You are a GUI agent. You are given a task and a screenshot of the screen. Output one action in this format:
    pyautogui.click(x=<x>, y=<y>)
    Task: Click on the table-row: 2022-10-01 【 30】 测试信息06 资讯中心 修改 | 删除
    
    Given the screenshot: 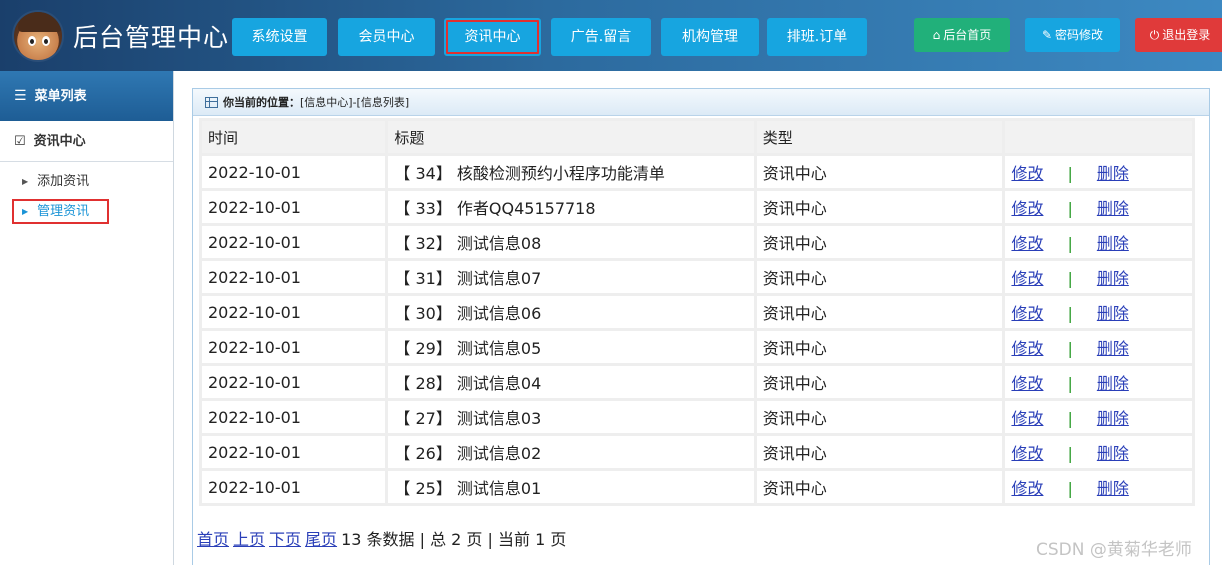 What is the action you would take?
    pyautogui.click(x=697, y=312)
    